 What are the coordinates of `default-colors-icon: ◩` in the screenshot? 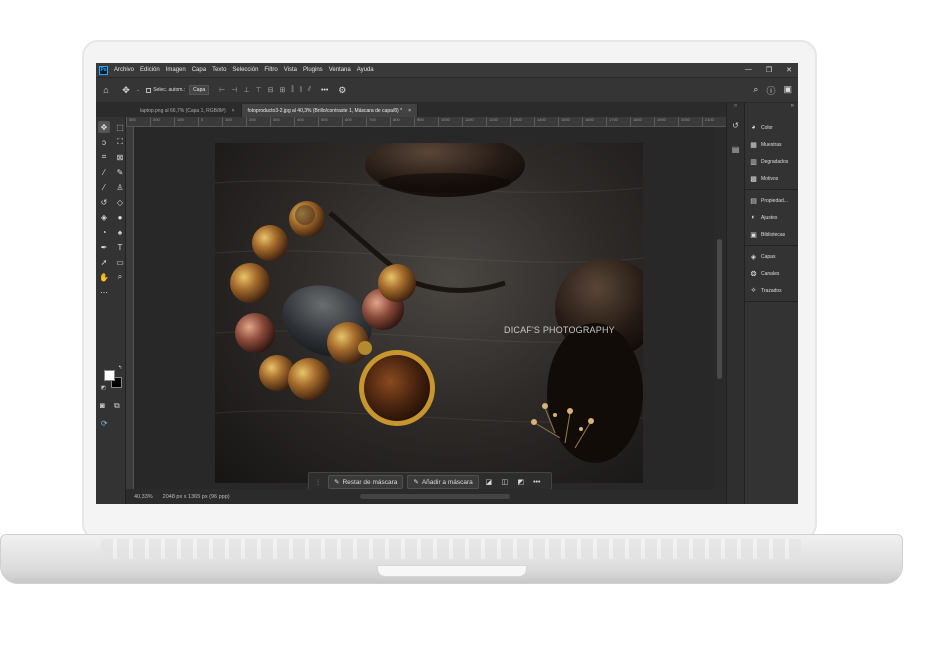 It's located at (103, 388).